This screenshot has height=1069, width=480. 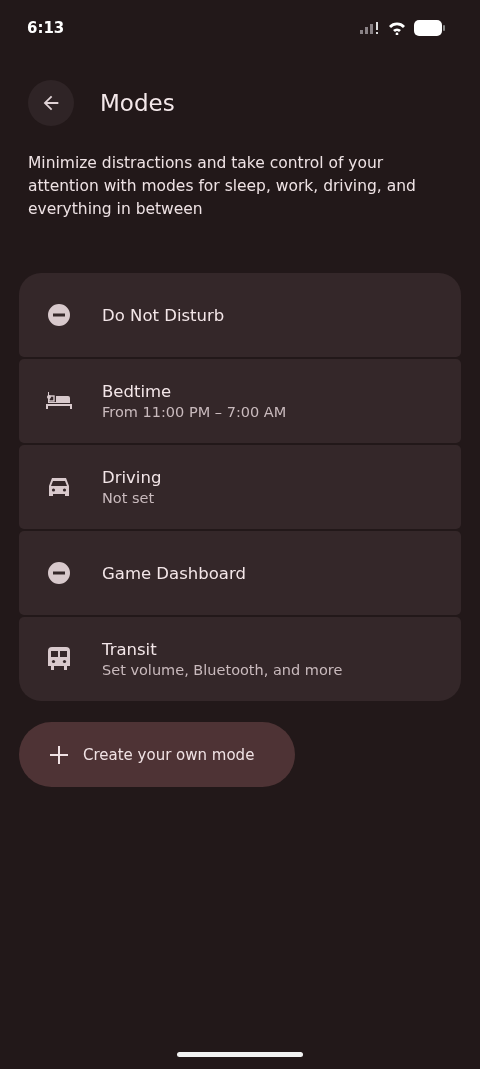 I want to click on mode-name: Game Dashboard, so click(x=174, y=573).